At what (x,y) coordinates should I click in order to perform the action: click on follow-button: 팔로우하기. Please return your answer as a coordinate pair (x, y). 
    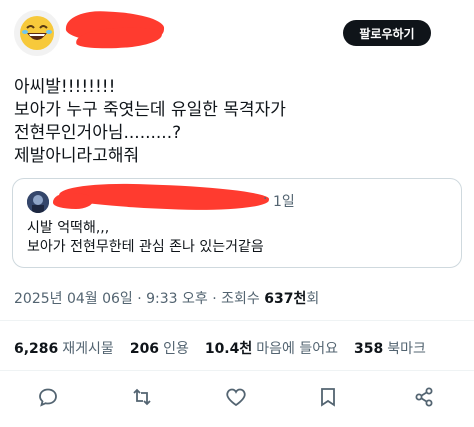
    Looking at the image, I should click on (387, 33).